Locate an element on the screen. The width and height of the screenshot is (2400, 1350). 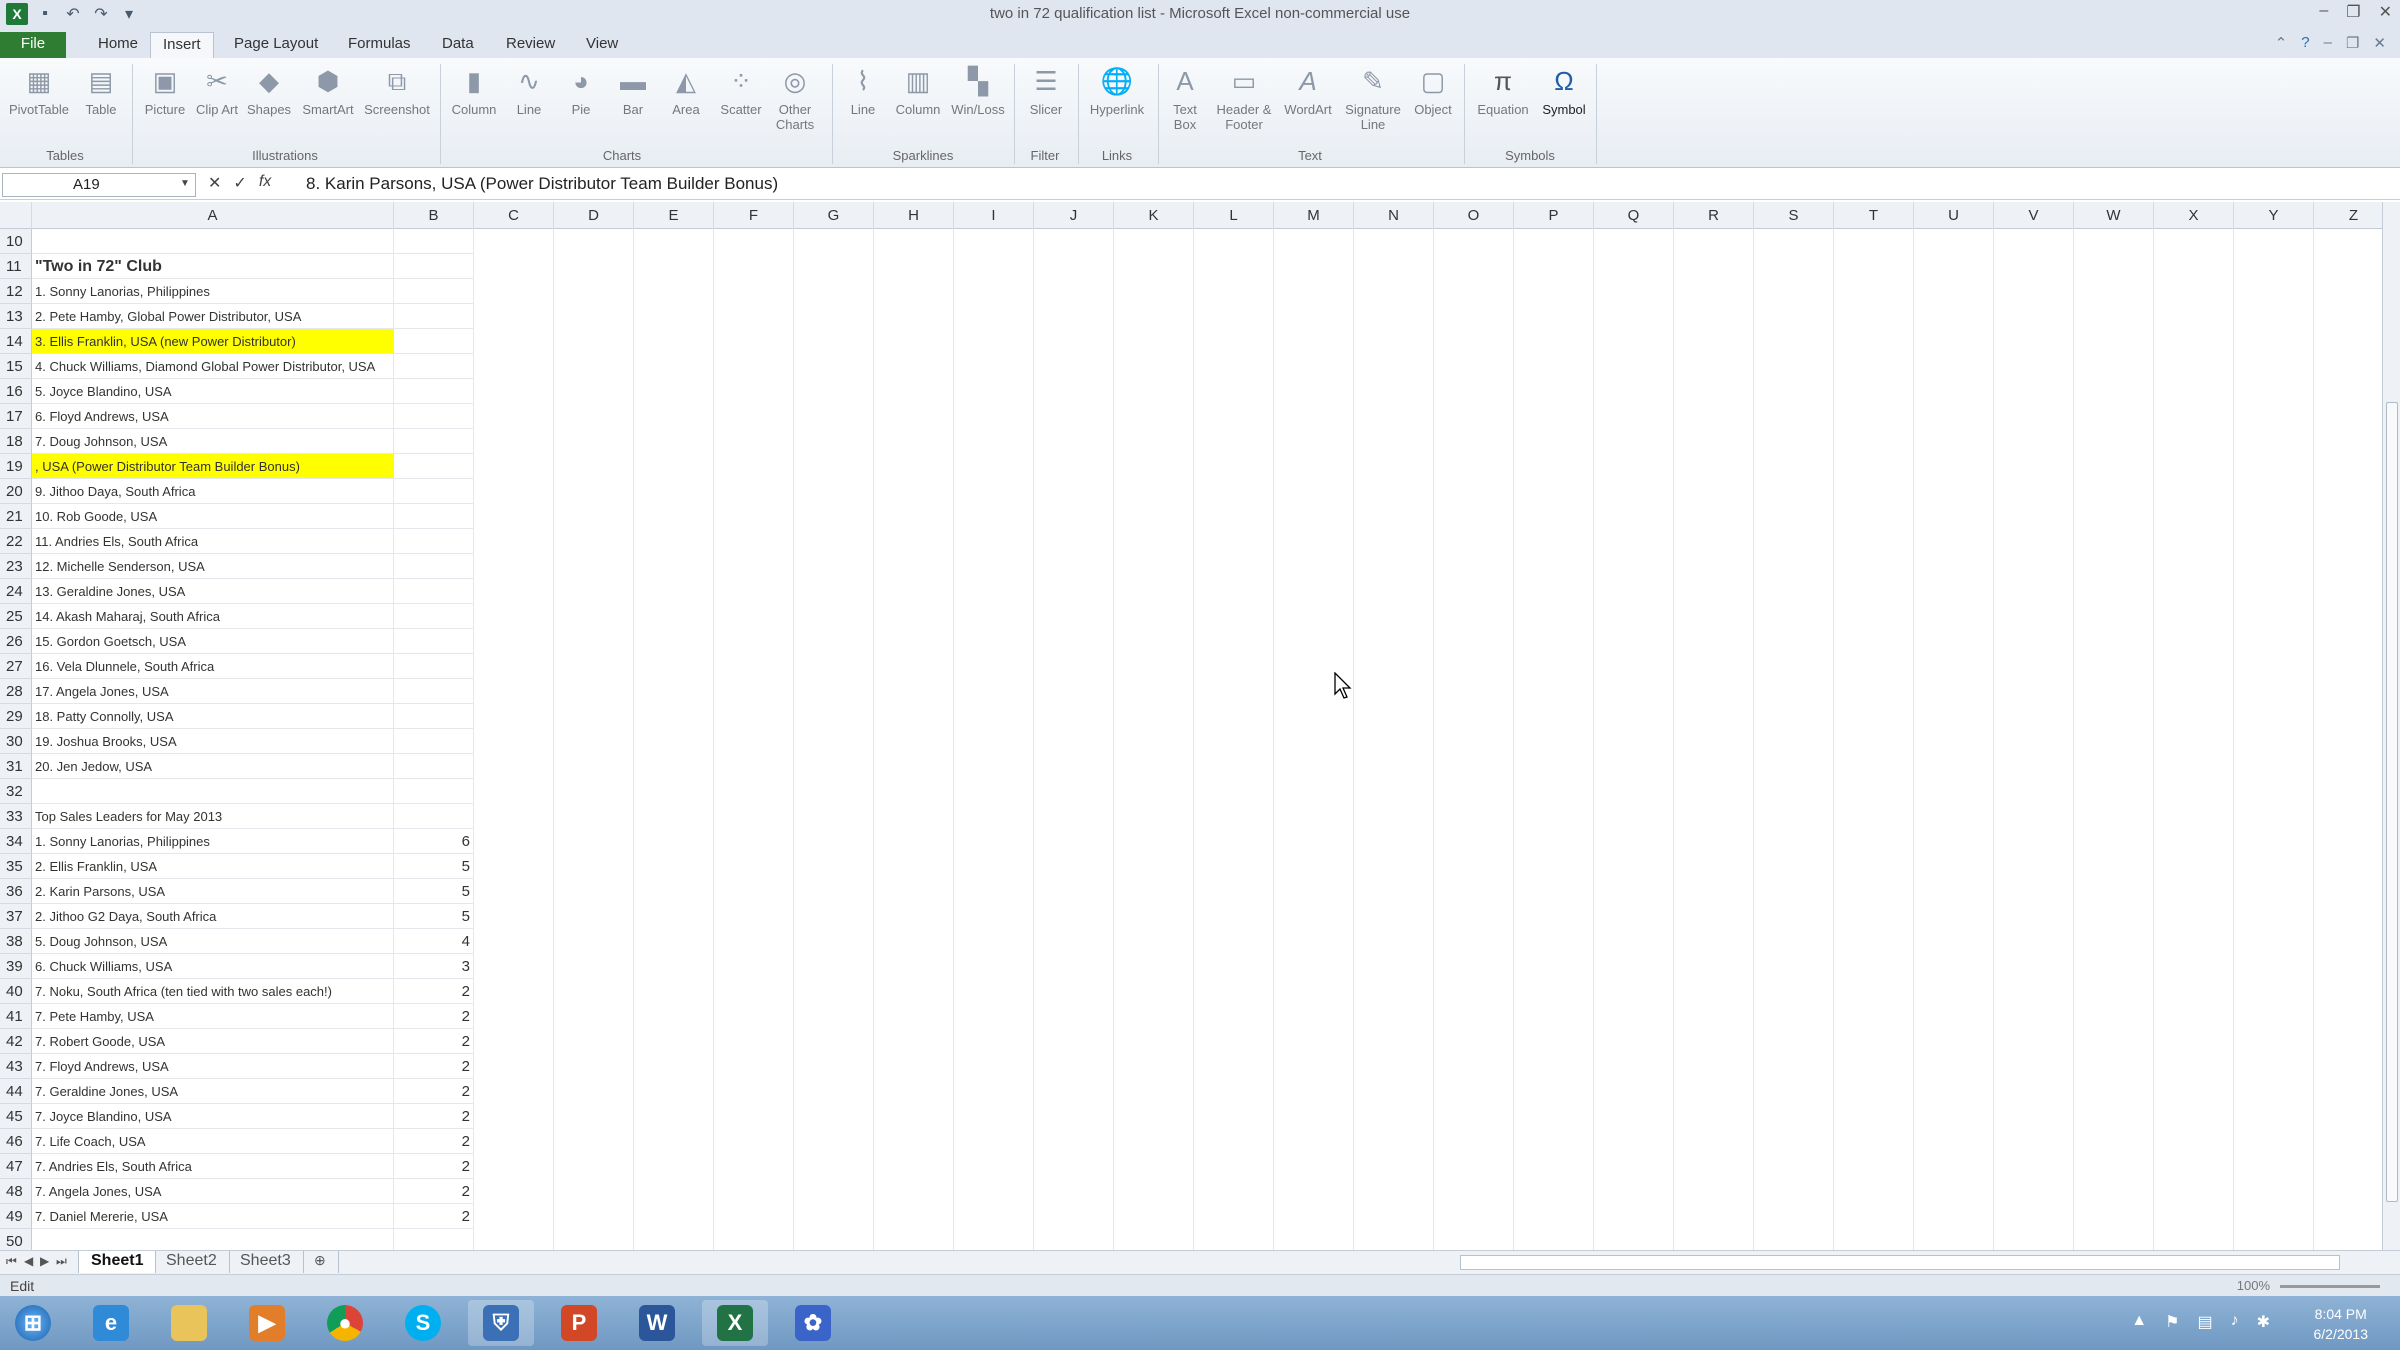
row-header: 48 is located at coordinates (16, 1191).